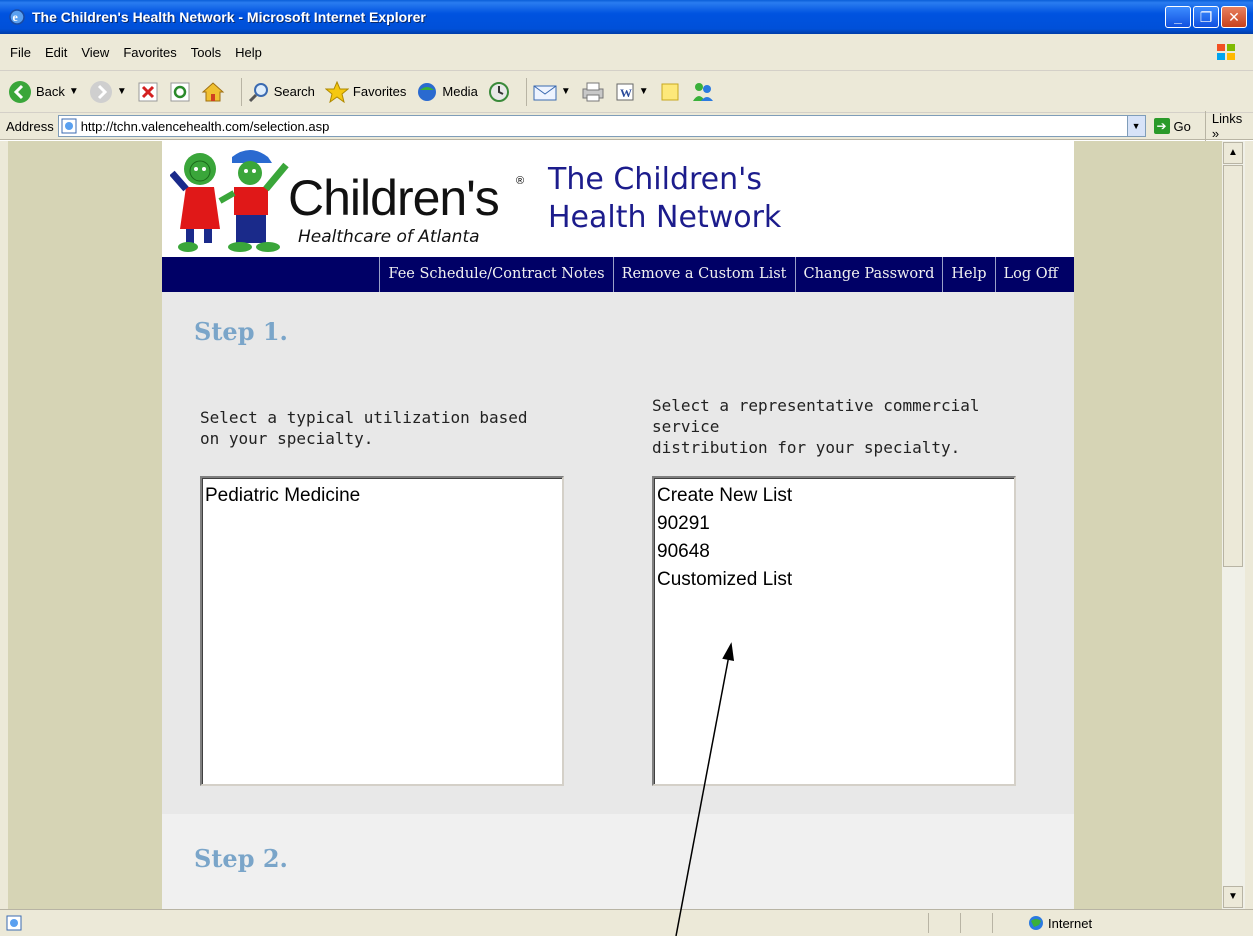 This screenshot has height=936, width=1253. What do you see at coordinates (248, 52) in the screenshot?
I see `menu-help: Help` at bounding box center [248, 52].